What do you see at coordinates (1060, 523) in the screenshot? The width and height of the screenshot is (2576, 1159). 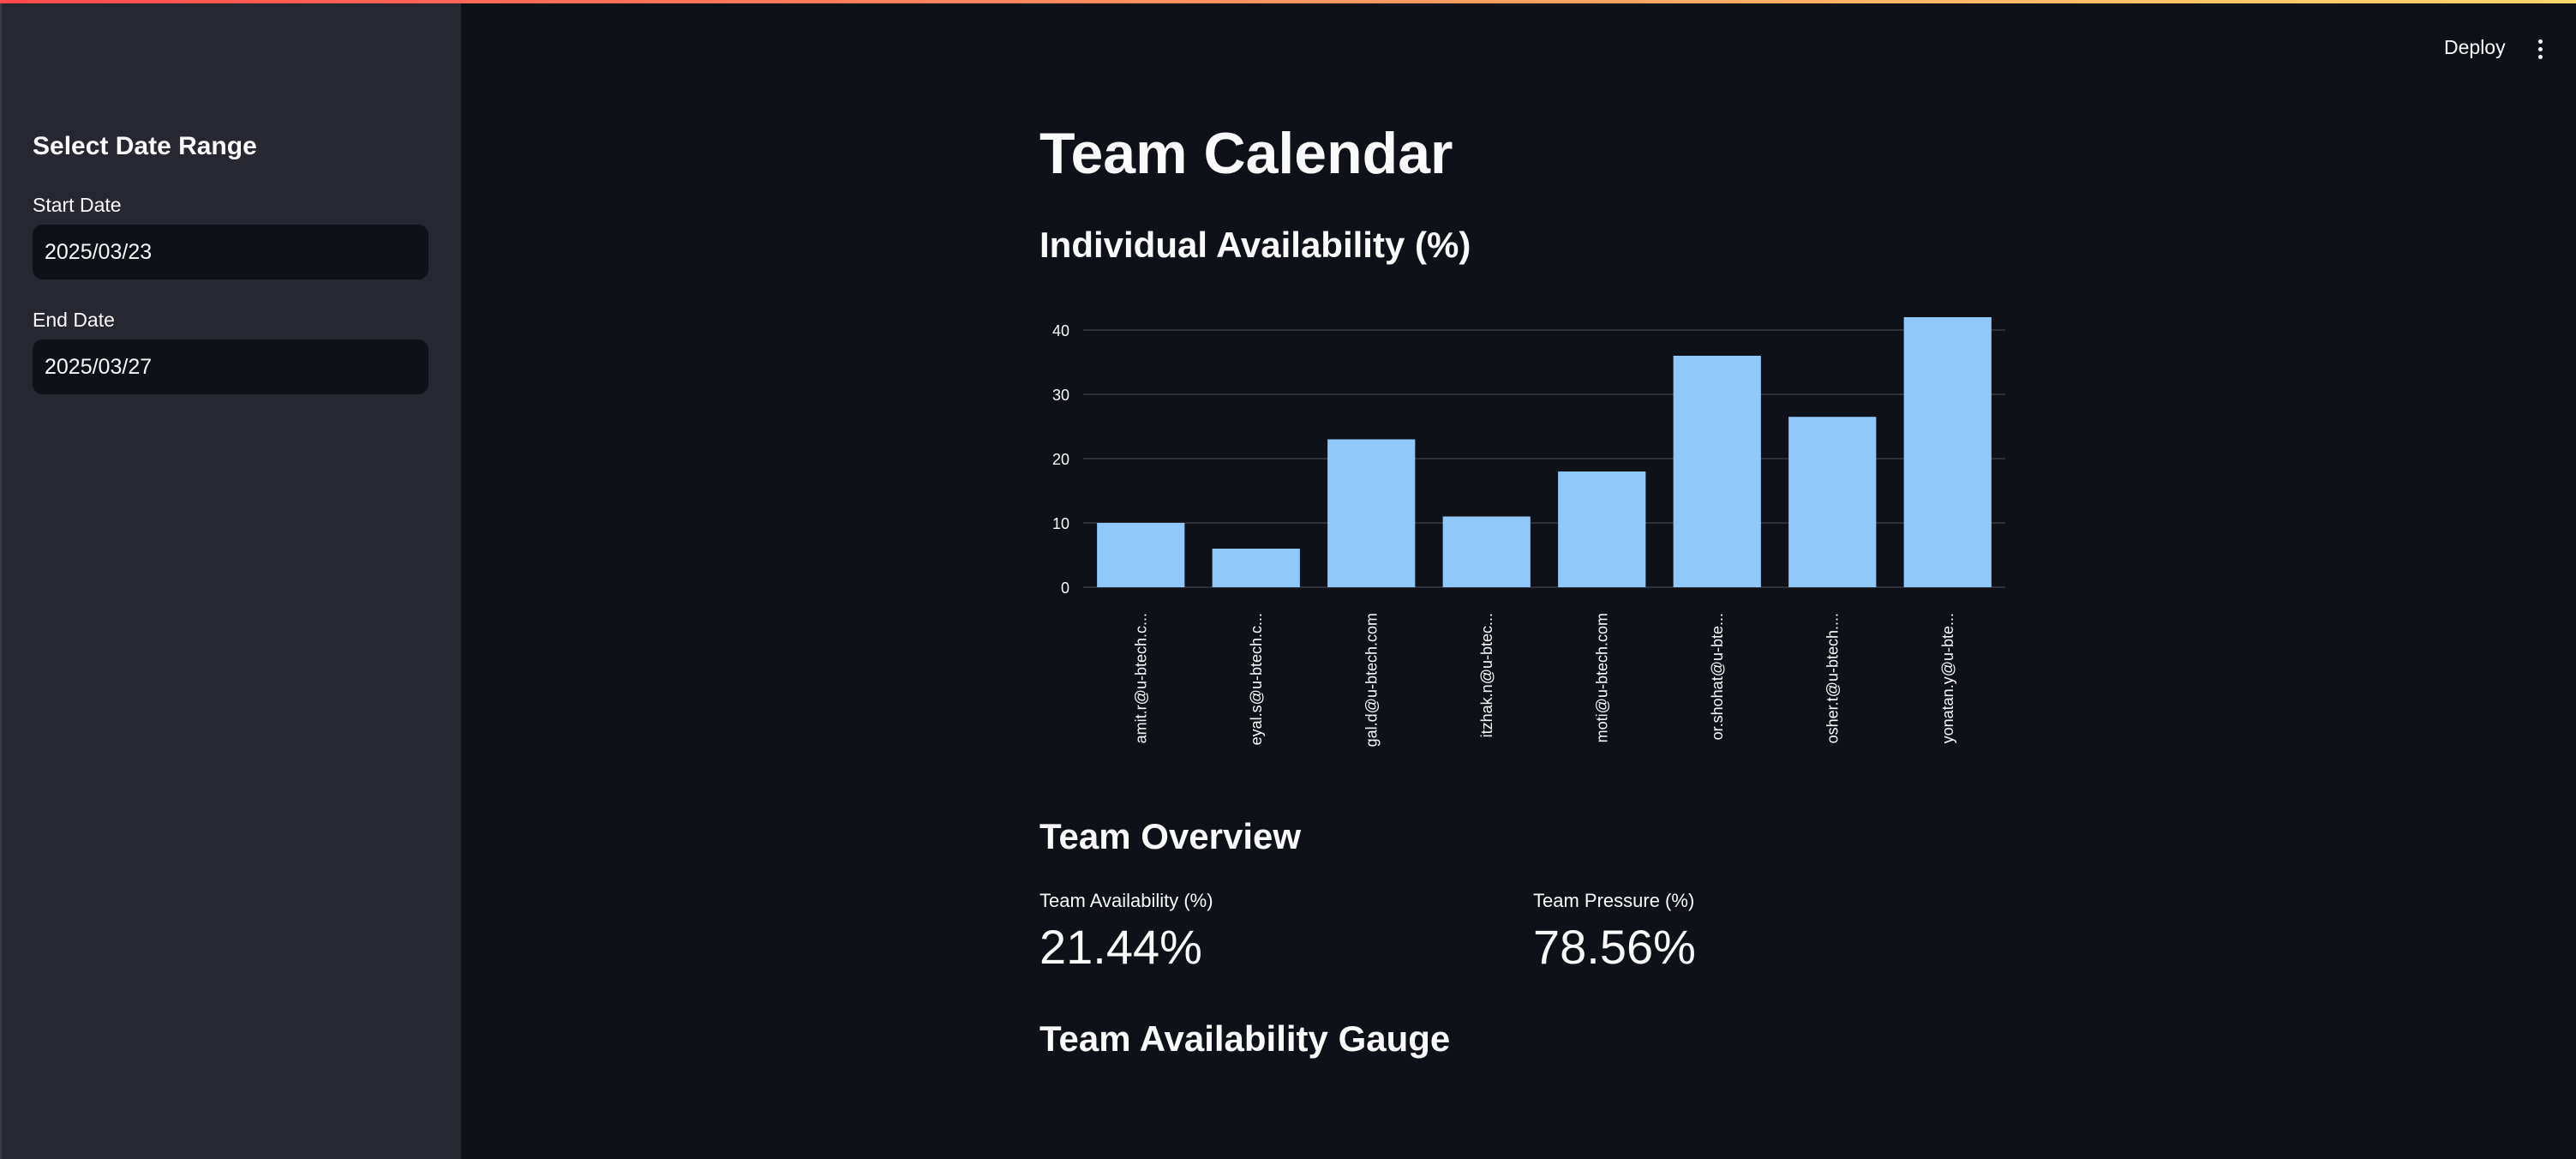 I see `y-tick-label: 10` at bounding box center [1060, 523].